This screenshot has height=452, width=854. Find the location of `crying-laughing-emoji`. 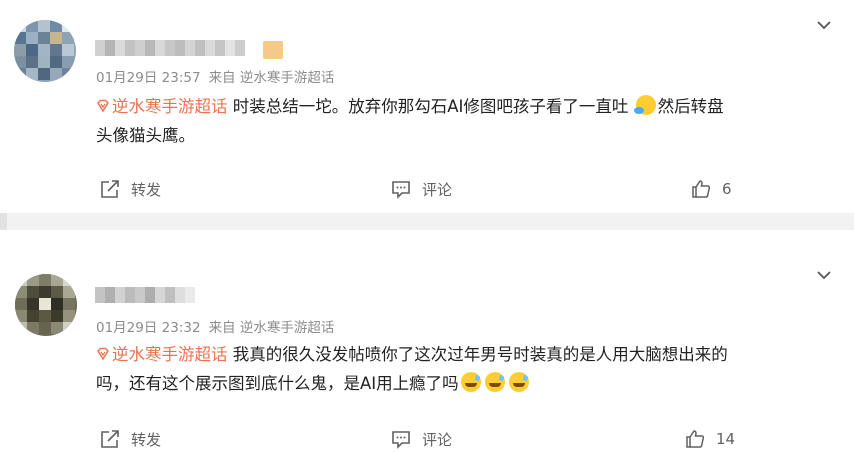

crying-laughing-emoji is located at coordinates (644, 105).